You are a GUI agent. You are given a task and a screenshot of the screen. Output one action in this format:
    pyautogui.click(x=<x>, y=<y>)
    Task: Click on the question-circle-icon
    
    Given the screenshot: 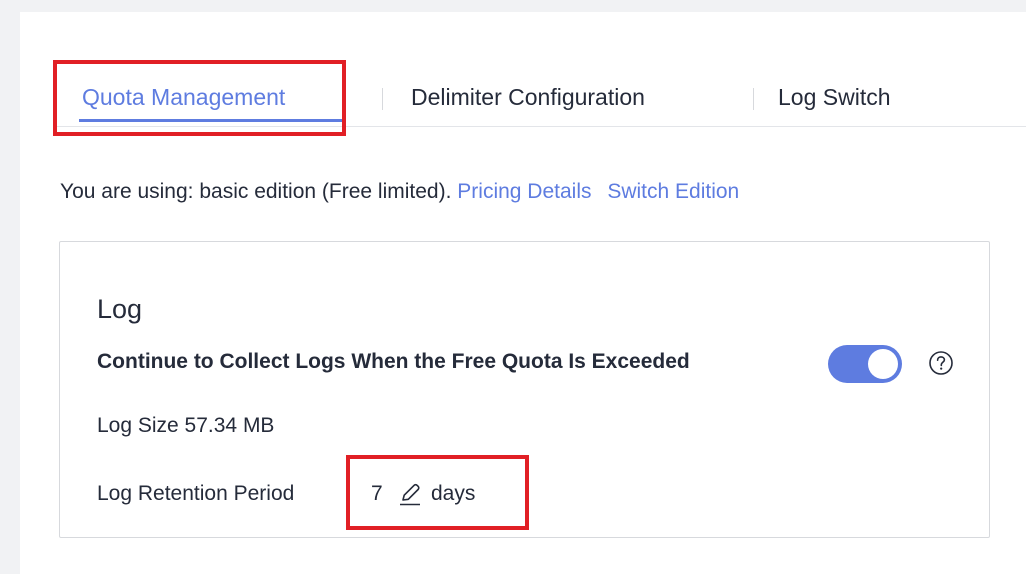 What is the action you would take?
    pyautogui.click(x=941, y=363)
    